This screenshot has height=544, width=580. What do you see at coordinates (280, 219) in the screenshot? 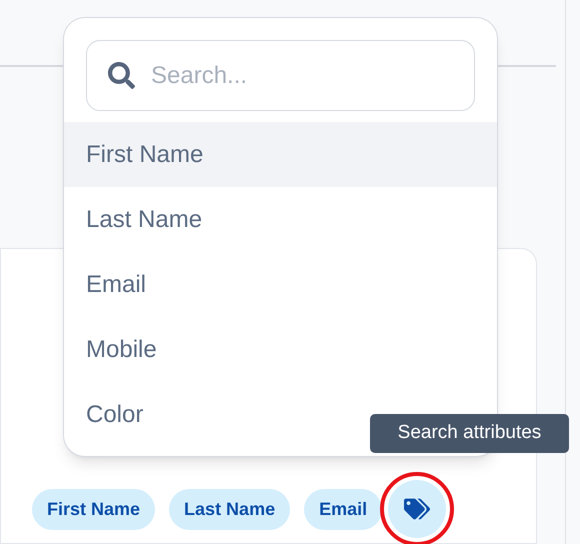
I see `menu-item: Last Name` at bounding box center [280, 219].